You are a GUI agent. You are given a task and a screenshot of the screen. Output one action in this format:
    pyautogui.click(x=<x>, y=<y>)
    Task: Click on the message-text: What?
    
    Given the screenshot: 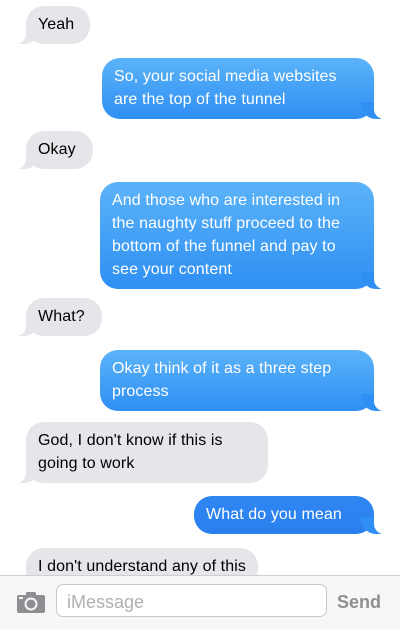 What is the action you would take?
    pyautogui.click(x=61, y=316)
    